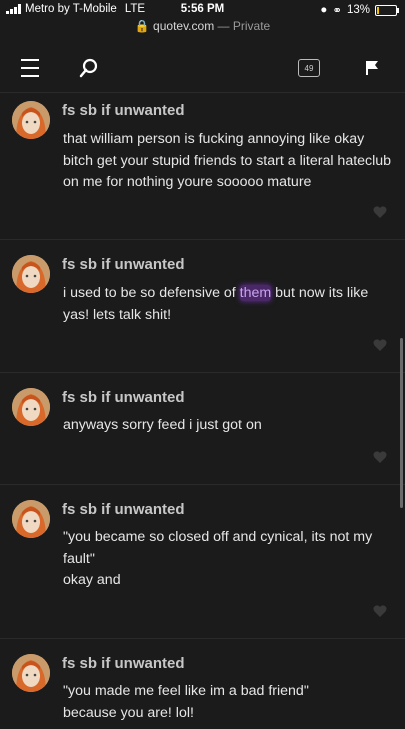  Describe the element at coordinates (202, 10) in the screenshot. I see `status-bar: Metro by T-Mobile LTE 5:56 PM ● ⚭ 13%` at that location.